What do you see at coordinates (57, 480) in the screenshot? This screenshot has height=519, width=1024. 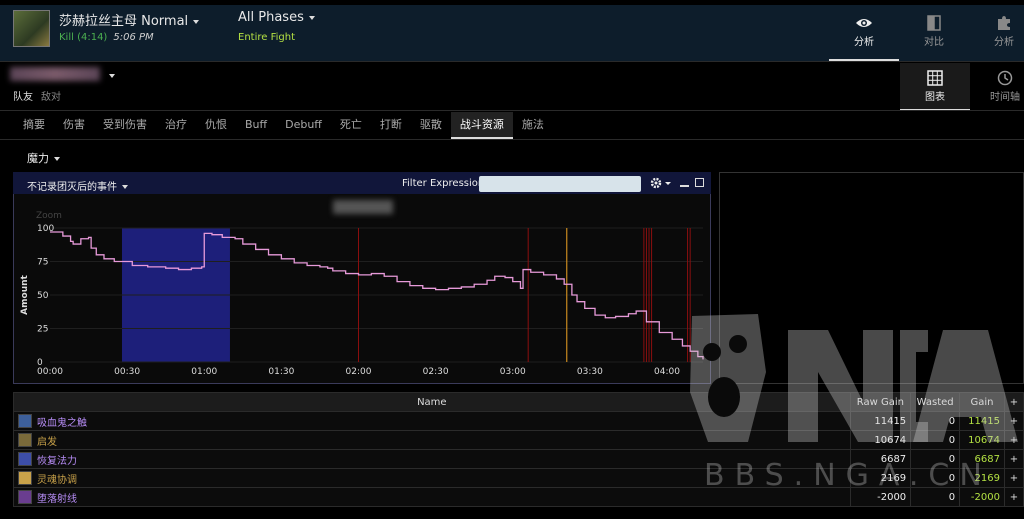 I see `ability-name: 灵魂协调` at bounding box center [57, 480].